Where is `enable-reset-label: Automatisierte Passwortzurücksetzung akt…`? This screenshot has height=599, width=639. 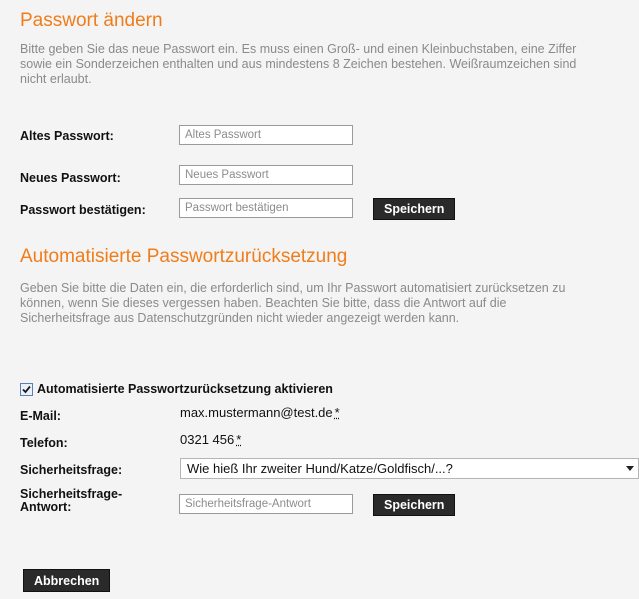
enable-reset-label: Automatisierte Passwortzurücksetzung akt… is located at coordinates (185, 389).